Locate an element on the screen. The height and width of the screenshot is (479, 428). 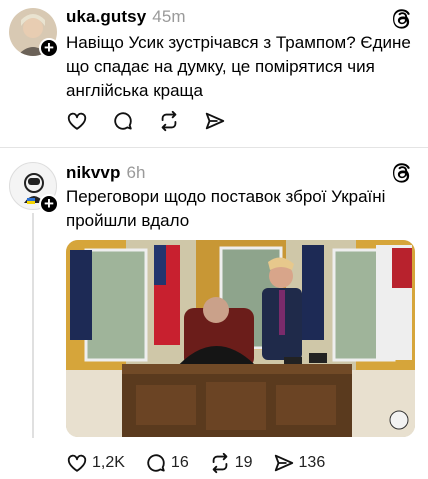
thread-line is located at coordinates (33, 325).